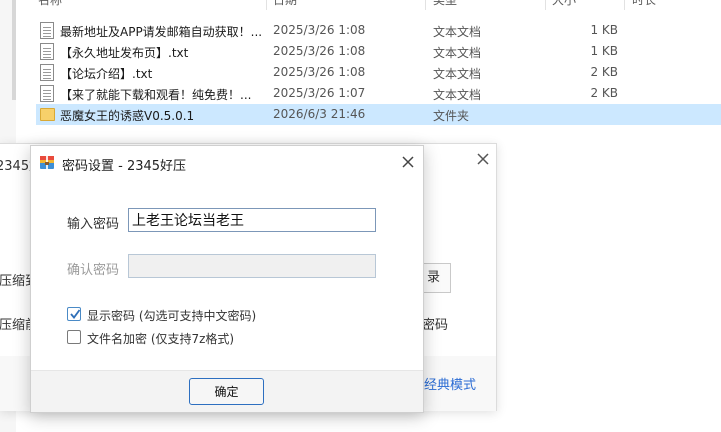  Describe the element at coordinates (564, 4) in the screenshot. I see `column-header-size: 大小` at that location.